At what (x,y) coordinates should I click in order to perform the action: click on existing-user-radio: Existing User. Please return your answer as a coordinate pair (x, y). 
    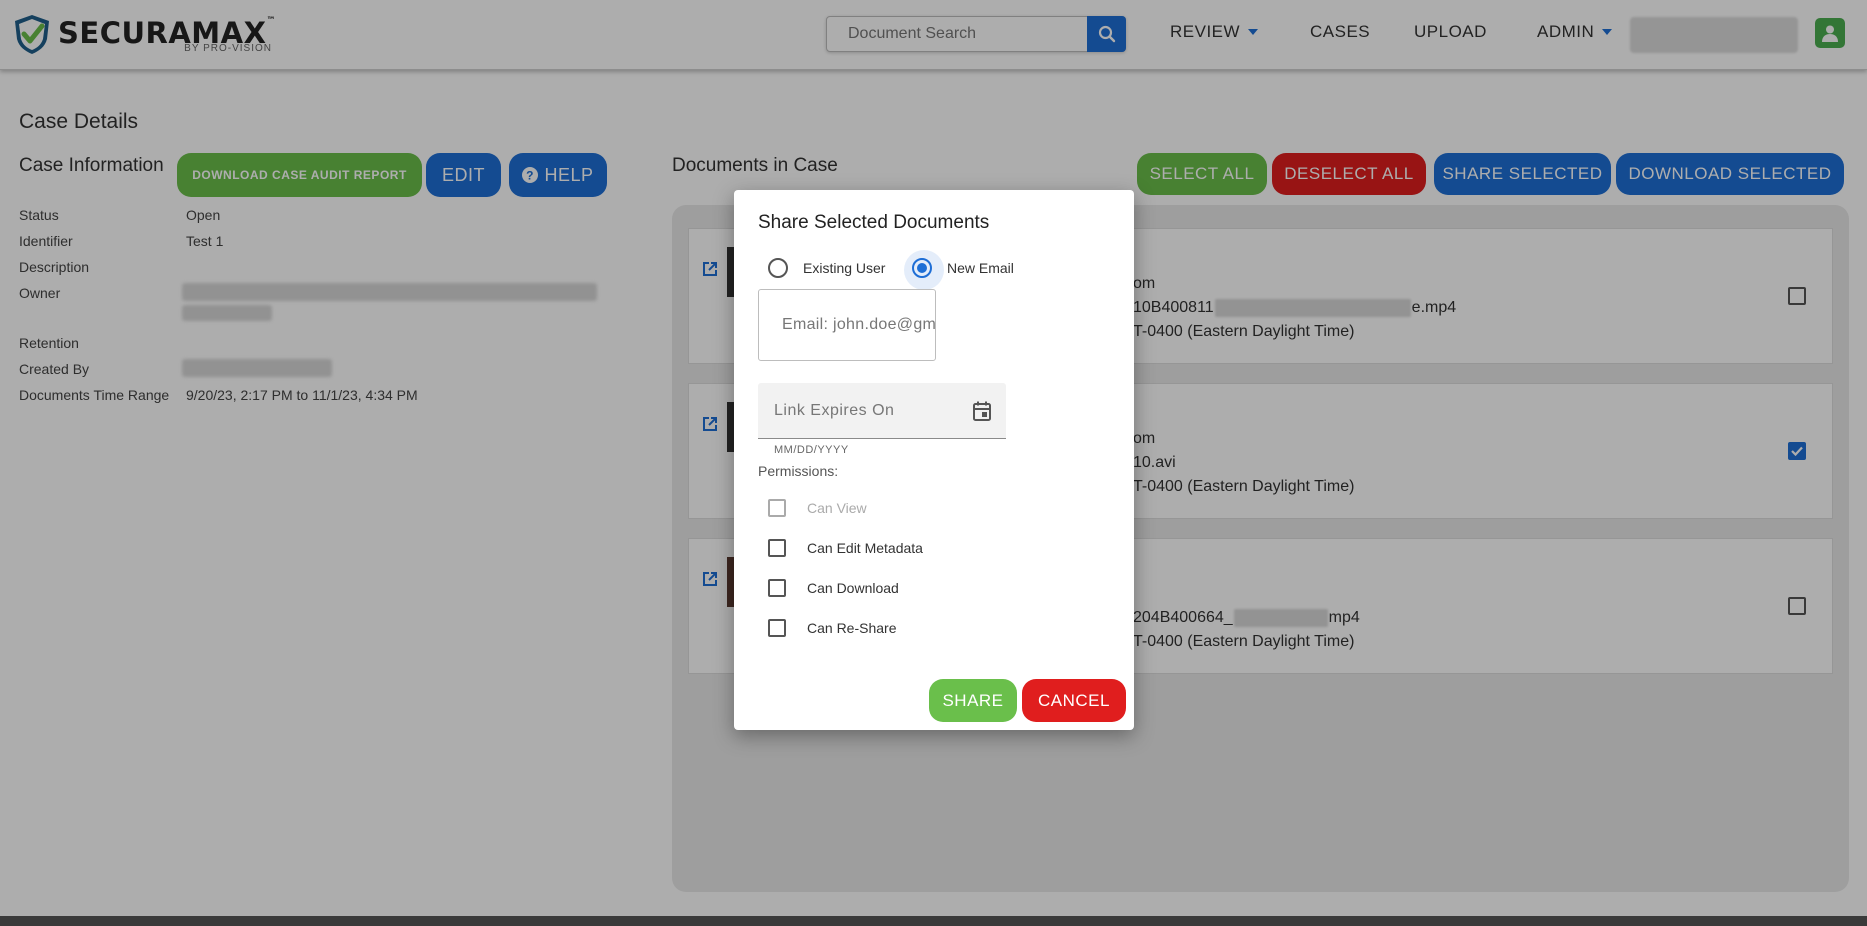
    Looking at the image, I should click on (826, 268).